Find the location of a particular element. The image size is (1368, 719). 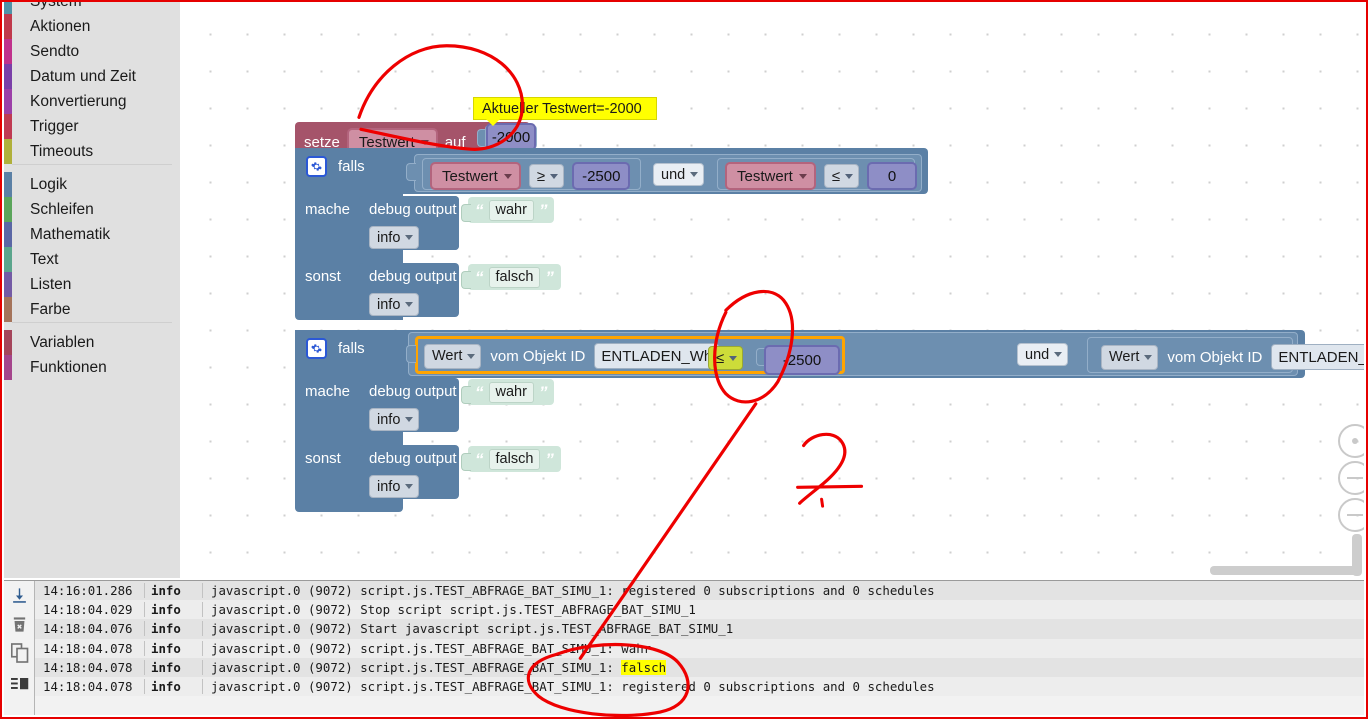

toolbox-item-funktionen: Funktionen is located at coordinates (92, 367).